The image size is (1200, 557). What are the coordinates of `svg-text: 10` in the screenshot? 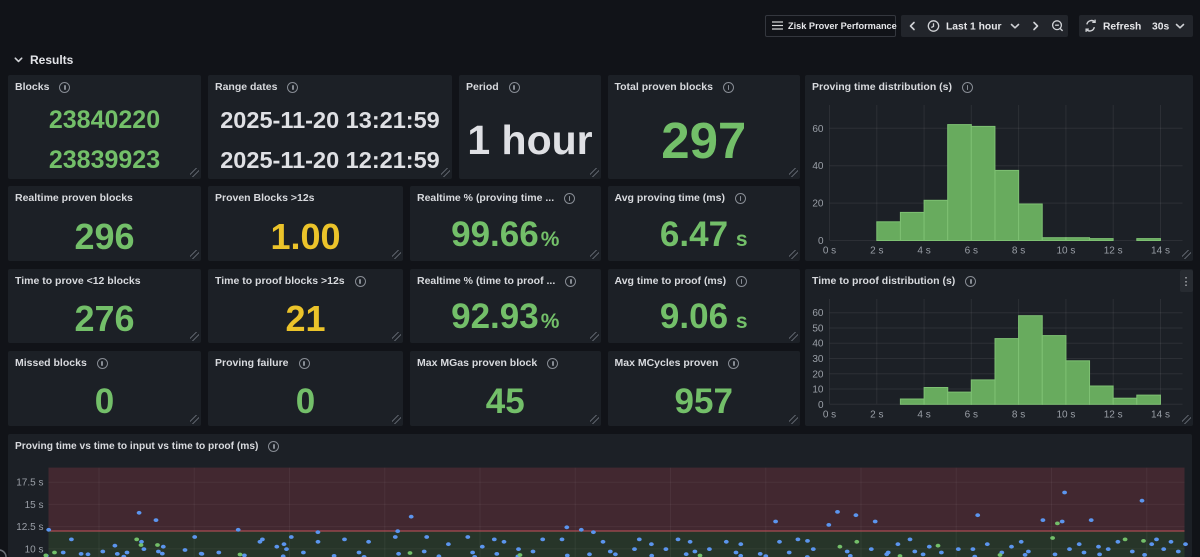 It's located at (818, 390).